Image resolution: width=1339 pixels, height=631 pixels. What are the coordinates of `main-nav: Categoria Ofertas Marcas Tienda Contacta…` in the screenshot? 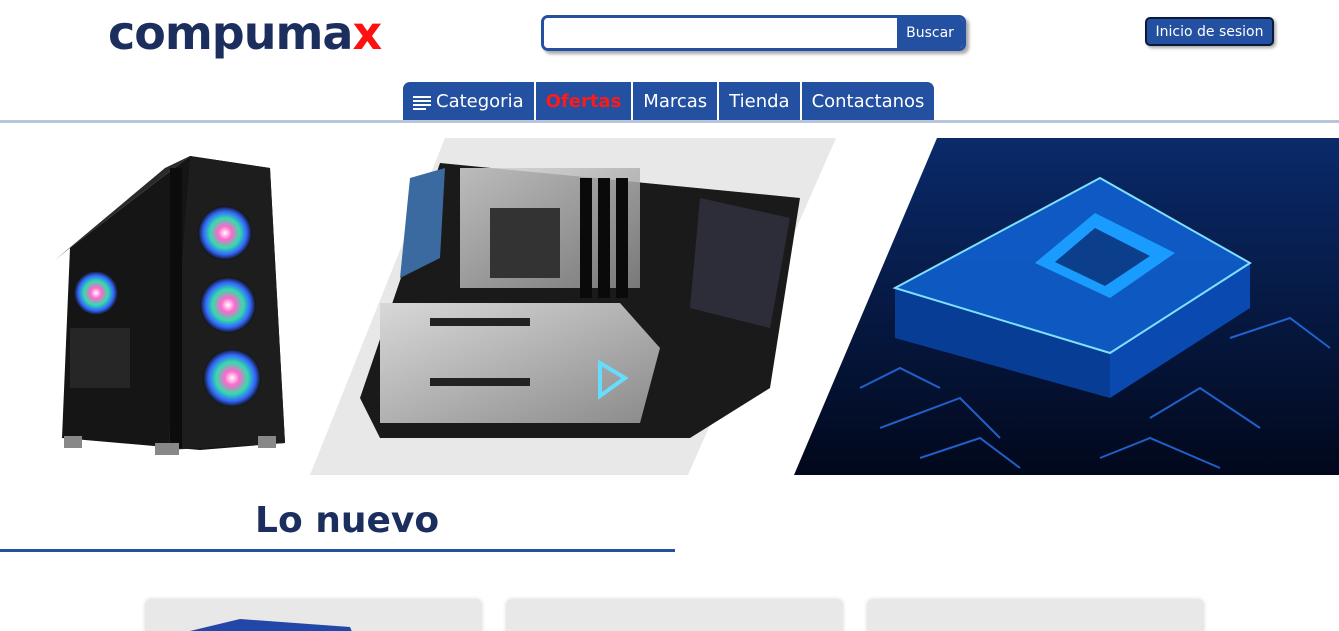 It's located at (669, 101).